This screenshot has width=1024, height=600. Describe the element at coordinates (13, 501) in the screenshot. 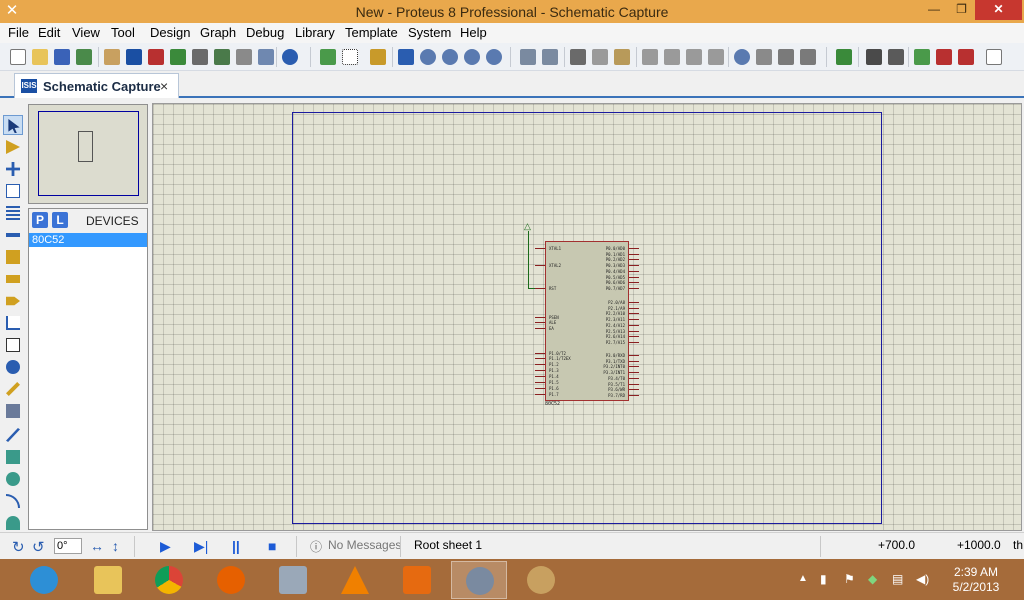

I see `2d-arc-icon` at that location.